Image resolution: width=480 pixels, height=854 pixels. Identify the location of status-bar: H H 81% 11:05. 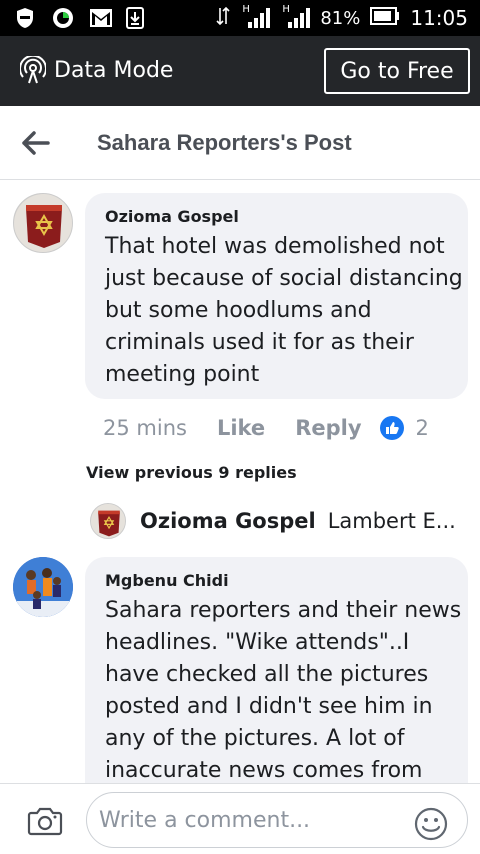
(240, 18).